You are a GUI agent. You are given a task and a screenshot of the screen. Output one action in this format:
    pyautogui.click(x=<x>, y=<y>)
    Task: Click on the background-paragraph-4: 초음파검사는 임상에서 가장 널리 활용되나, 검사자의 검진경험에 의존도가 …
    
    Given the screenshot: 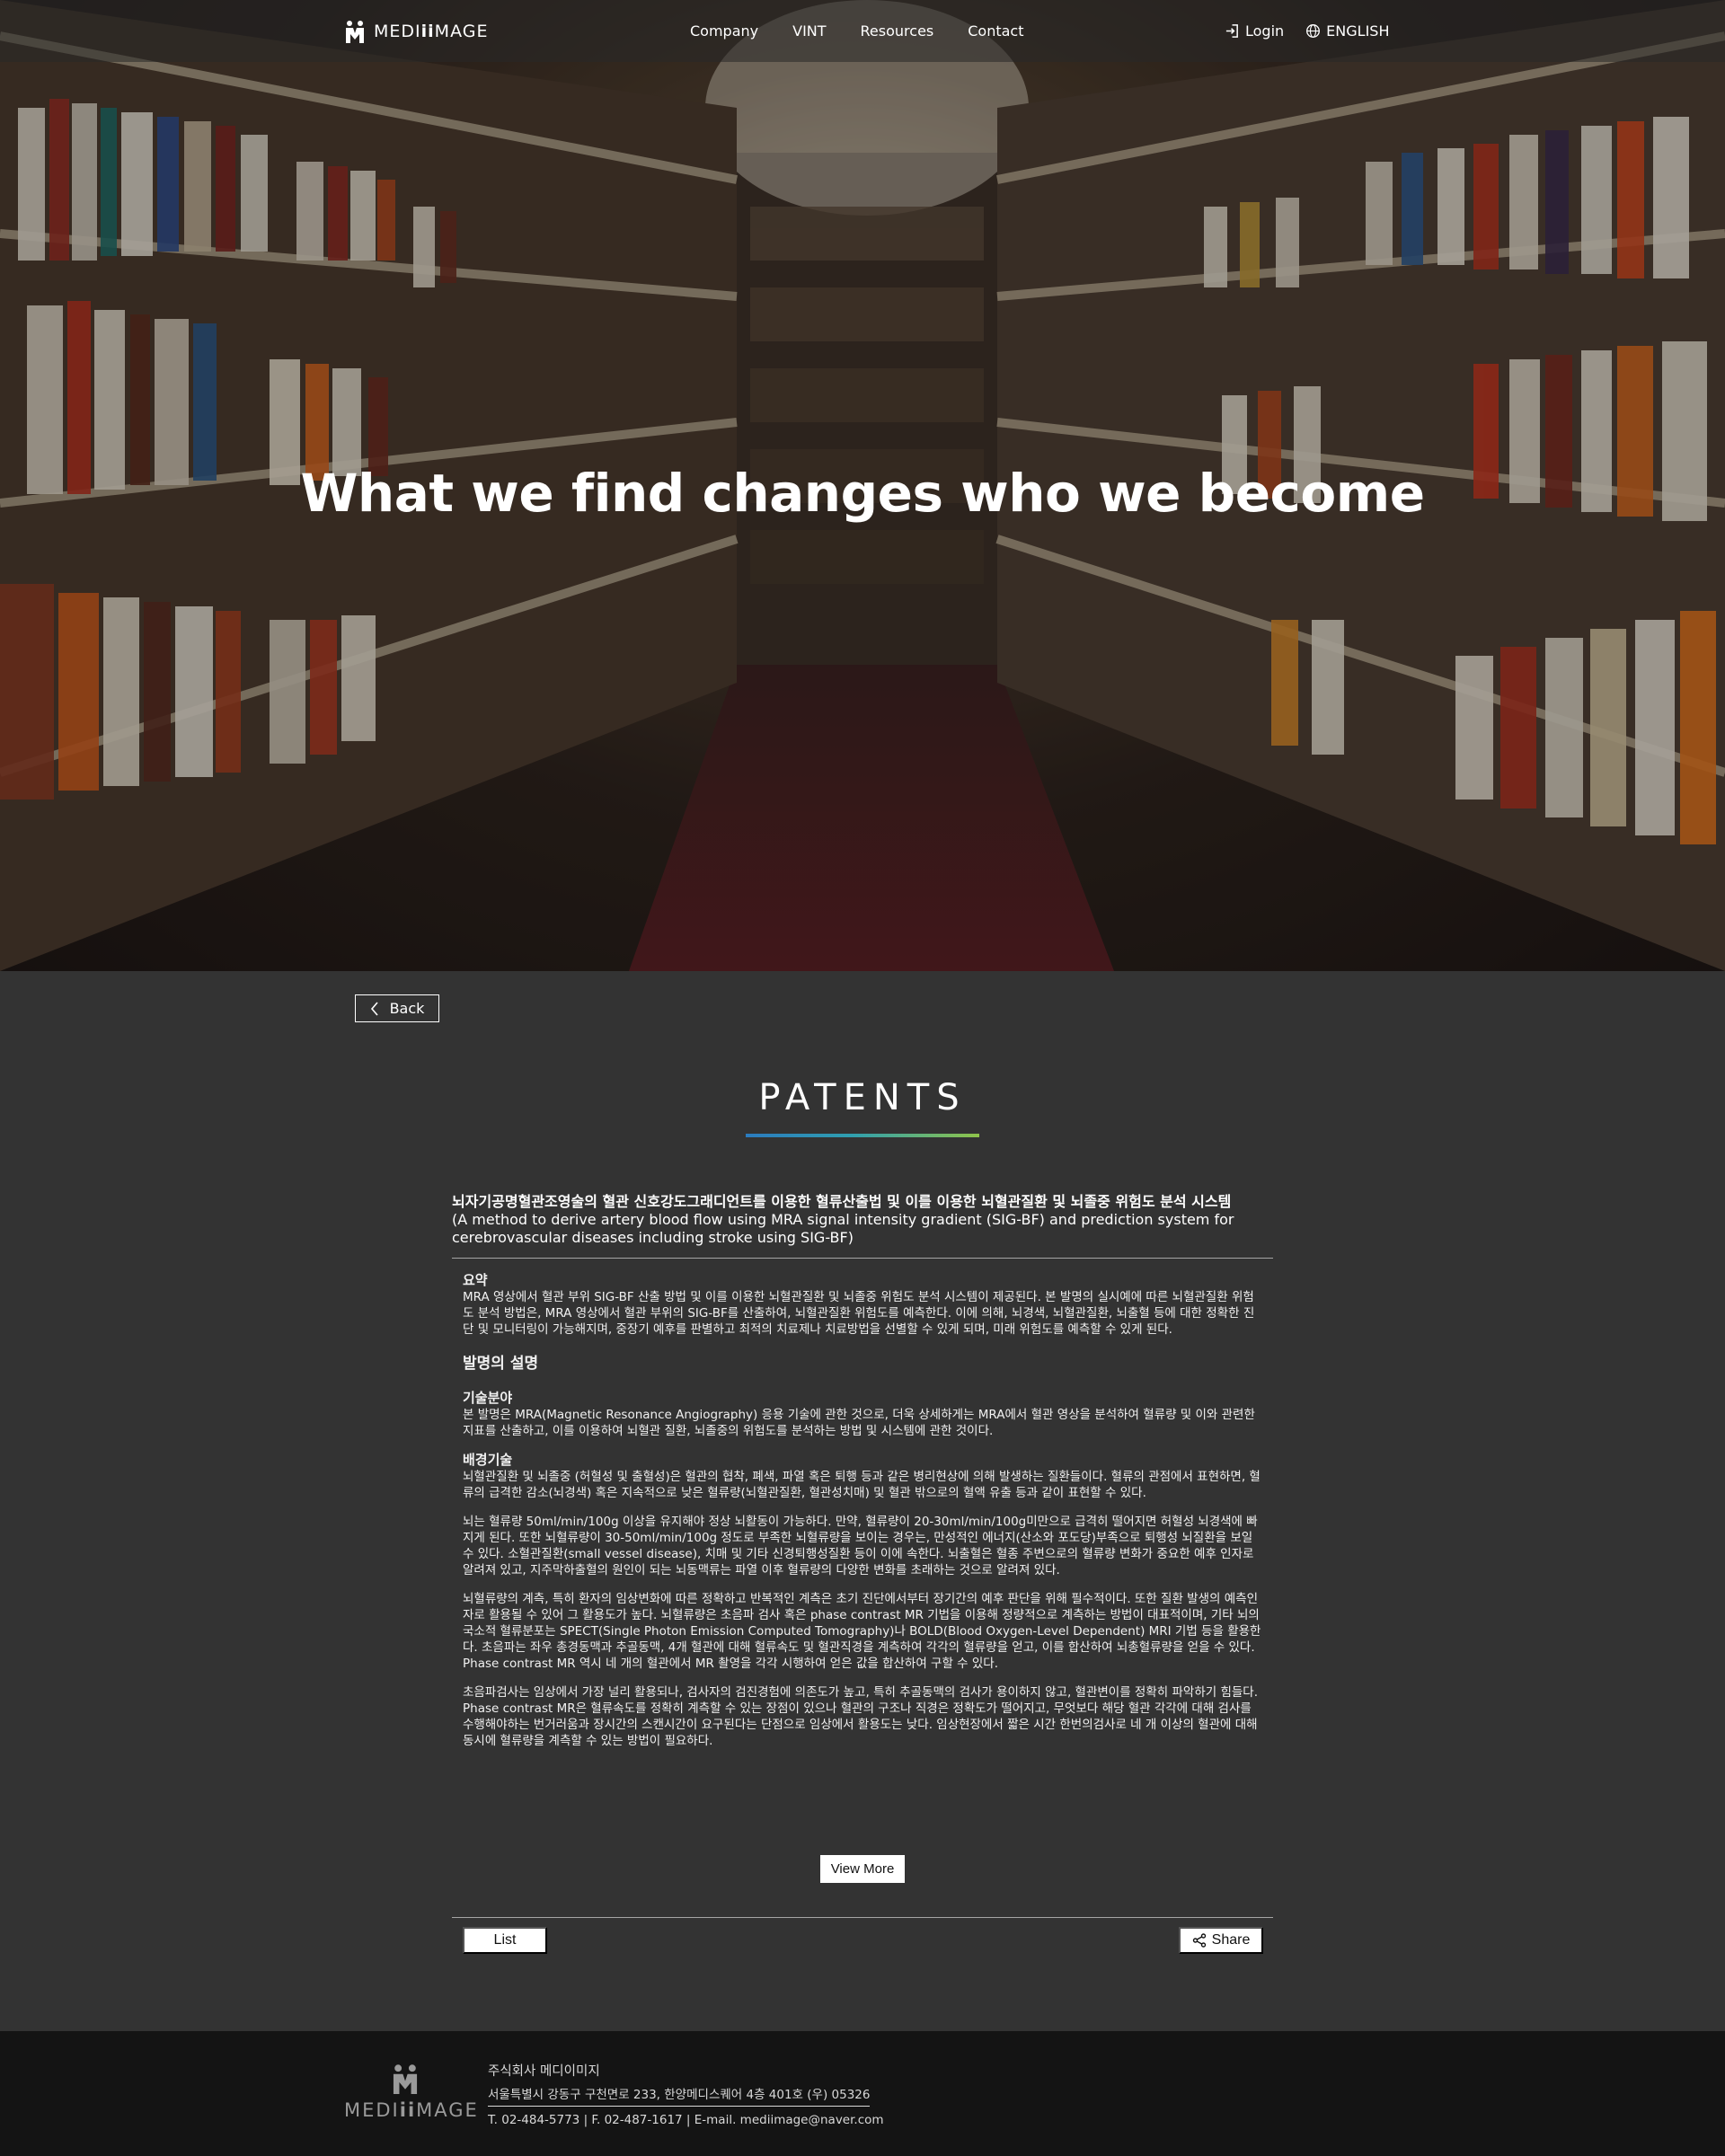 What is the action you would take?
    pyautogui.click(x=860, y=1717)
    